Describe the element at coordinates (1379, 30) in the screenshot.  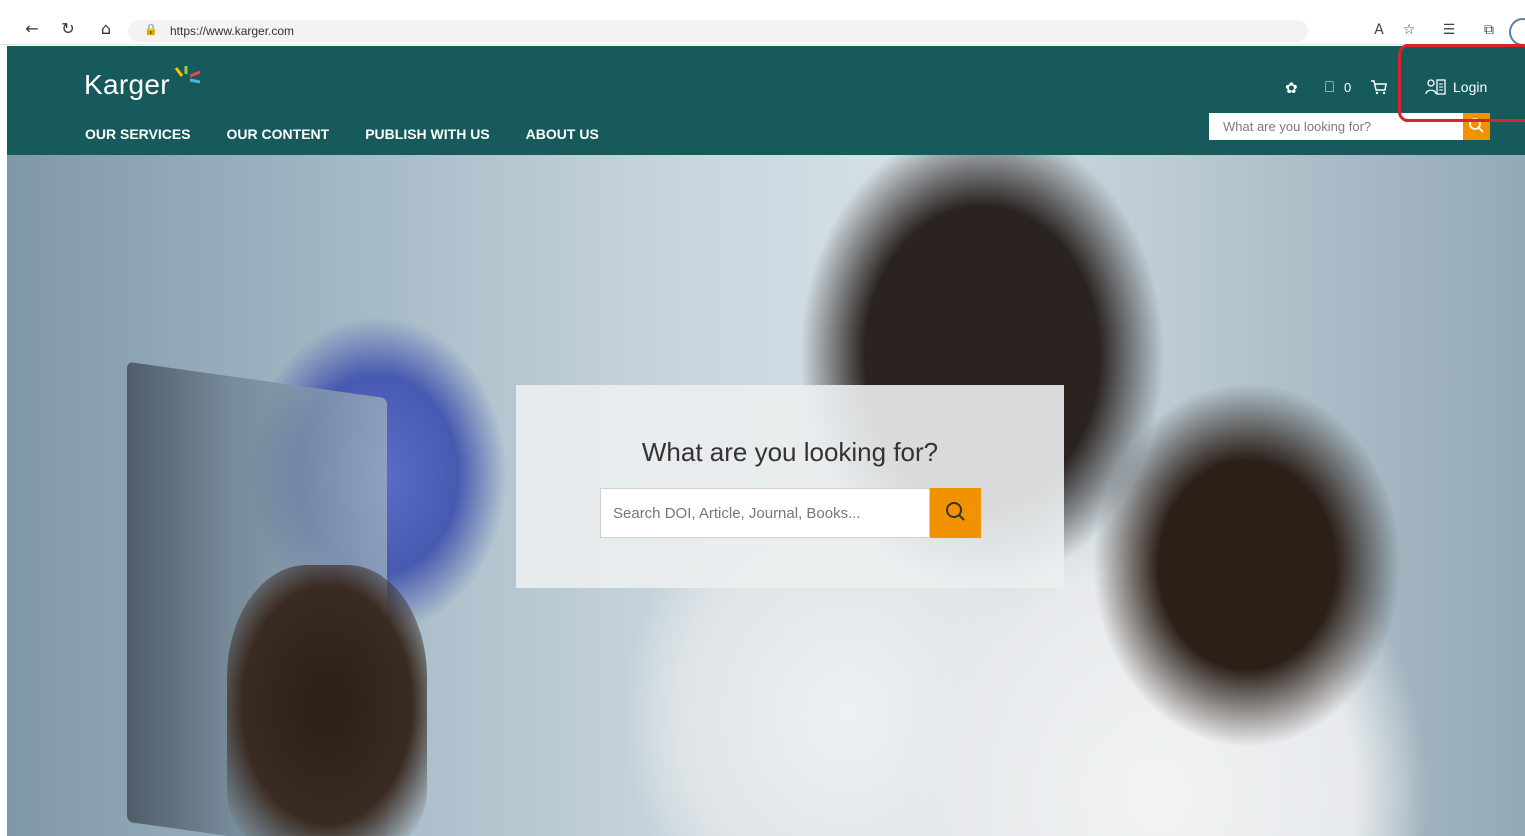
I see `read-aloud-icon: A` at that location.